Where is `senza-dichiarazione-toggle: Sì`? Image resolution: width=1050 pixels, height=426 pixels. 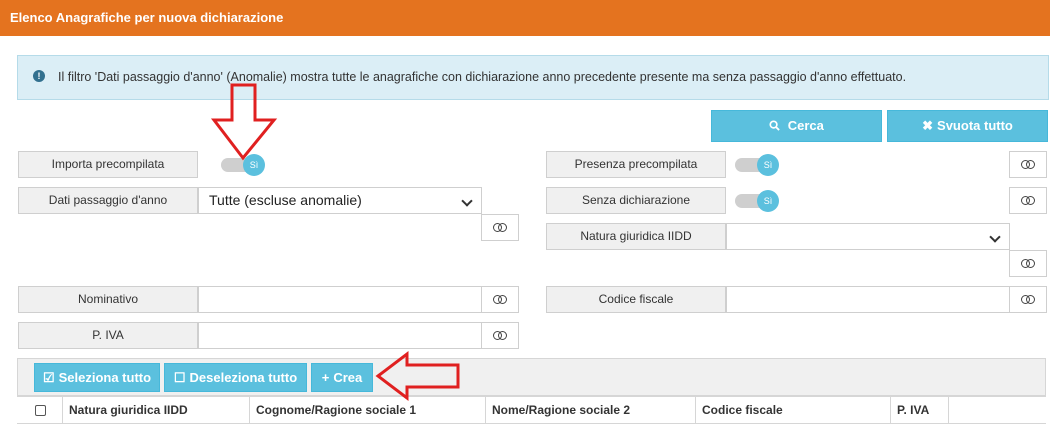 senza-dichiarazione-toggle: Sì is located at coordinates (757, 201).